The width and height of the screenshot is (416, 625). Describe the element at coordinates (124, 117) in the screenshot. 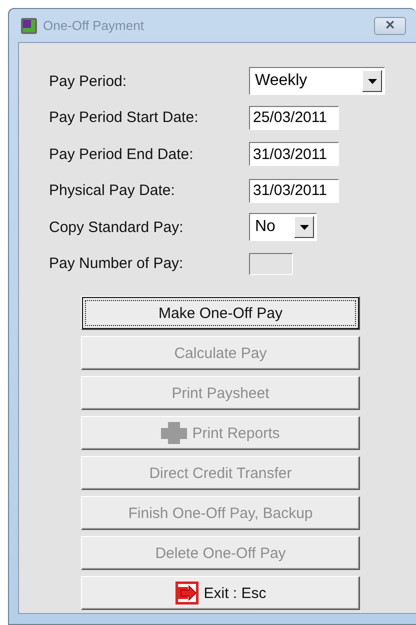

I see `field-label: Pay Period Start Date:` at that location.